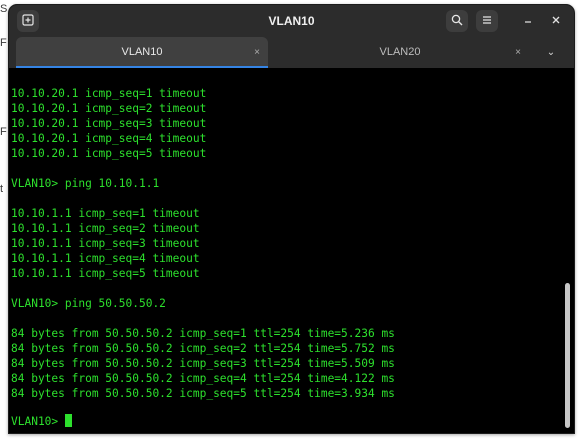  What do you see at coordinates (2, 189) in the screenshot?
I see `edge-glyph: t` at bounding box center [2, 189].